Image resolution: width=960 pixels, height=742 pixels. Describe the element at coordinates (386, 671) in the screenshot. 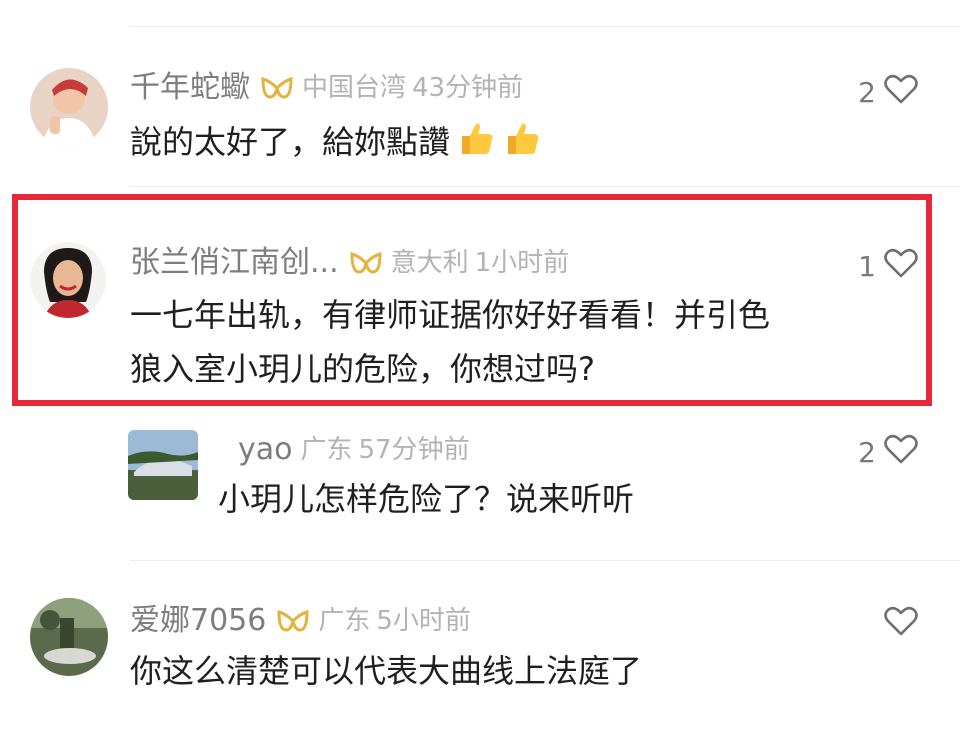

I see `comment-text: 你这么清楚可以代表大曲线上法庭了` at that location.